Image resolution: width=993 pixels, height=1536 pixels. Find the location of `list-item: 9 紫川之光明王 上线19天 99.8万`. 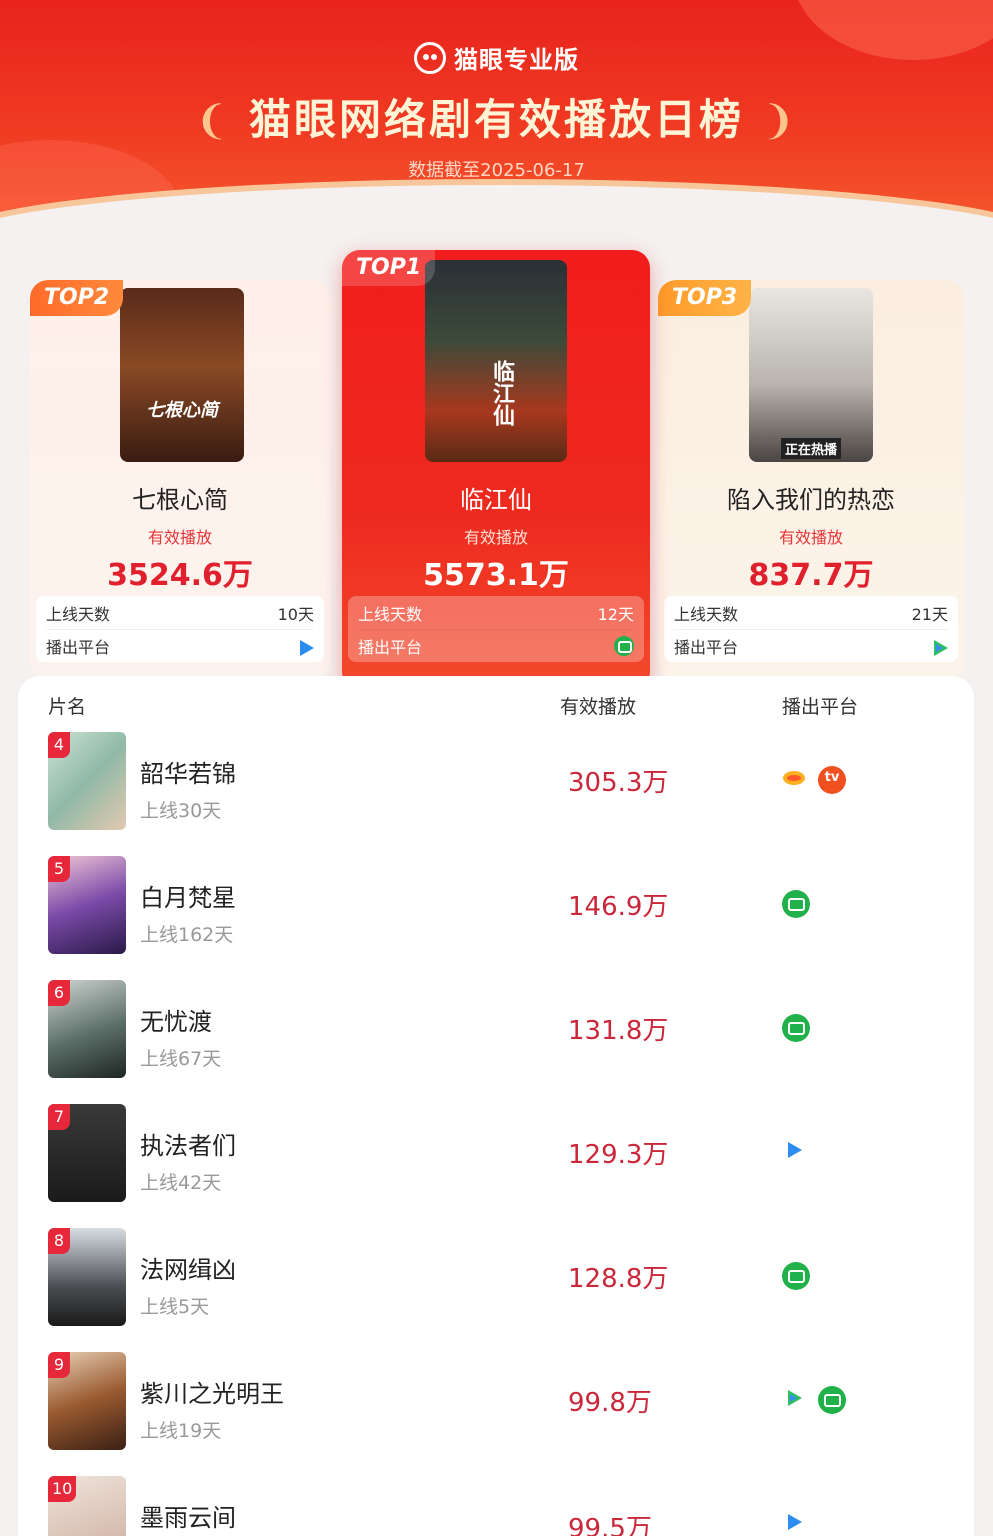

list-item: 9 紫川之光明王 上线19天 99.8万 is located at coordinates (496, 1414).